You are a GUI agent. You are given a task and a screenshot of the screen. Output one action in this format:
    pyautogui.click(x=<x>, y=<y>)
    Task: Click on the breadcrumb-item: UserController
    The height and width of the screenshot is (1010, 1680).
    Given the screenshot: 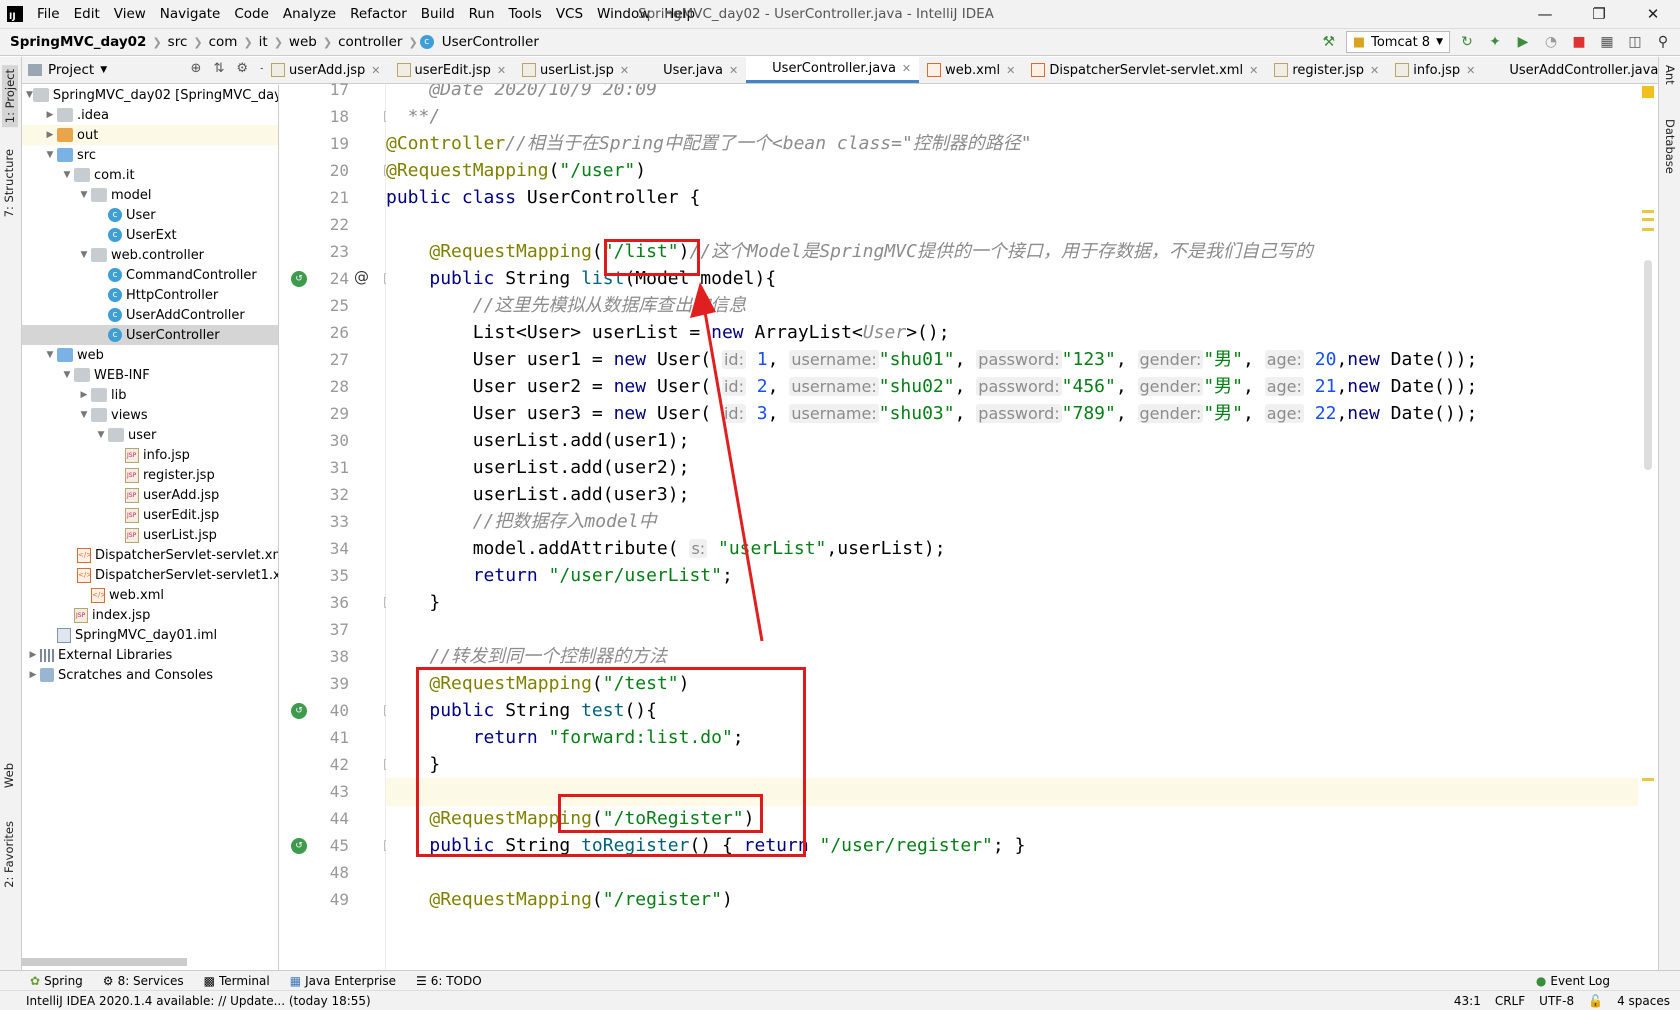 What is the action you would take?
    pyautogui.click(x=490, y=42)
    